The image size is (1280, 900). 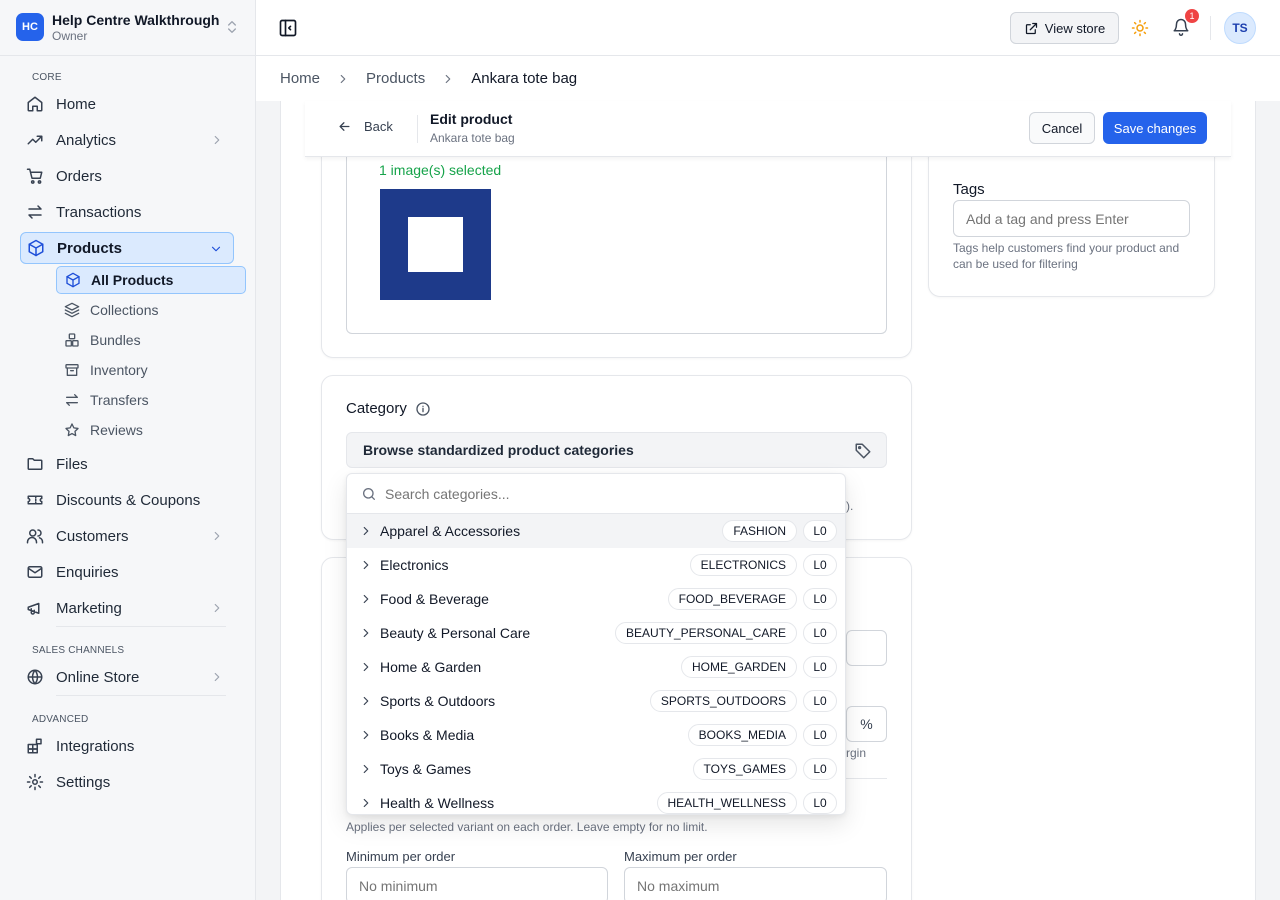 I want to click on min-per-order-label: Minimum per order, so click(x=401, y=856).